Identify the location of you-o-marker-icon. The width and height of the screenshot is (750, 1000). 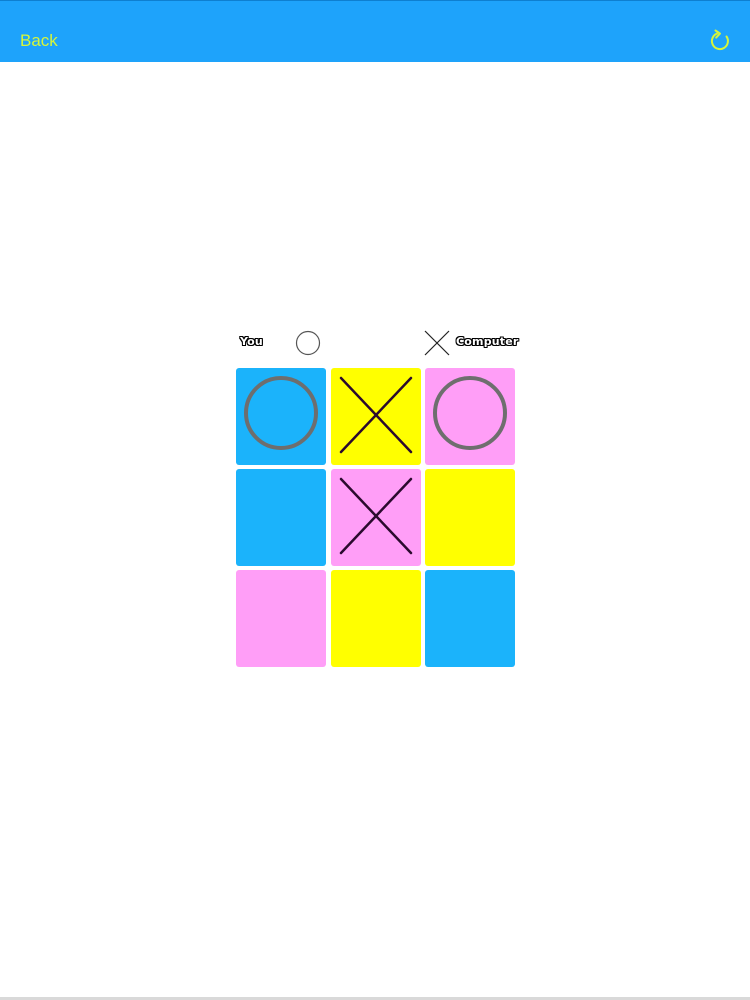
(308, 343).